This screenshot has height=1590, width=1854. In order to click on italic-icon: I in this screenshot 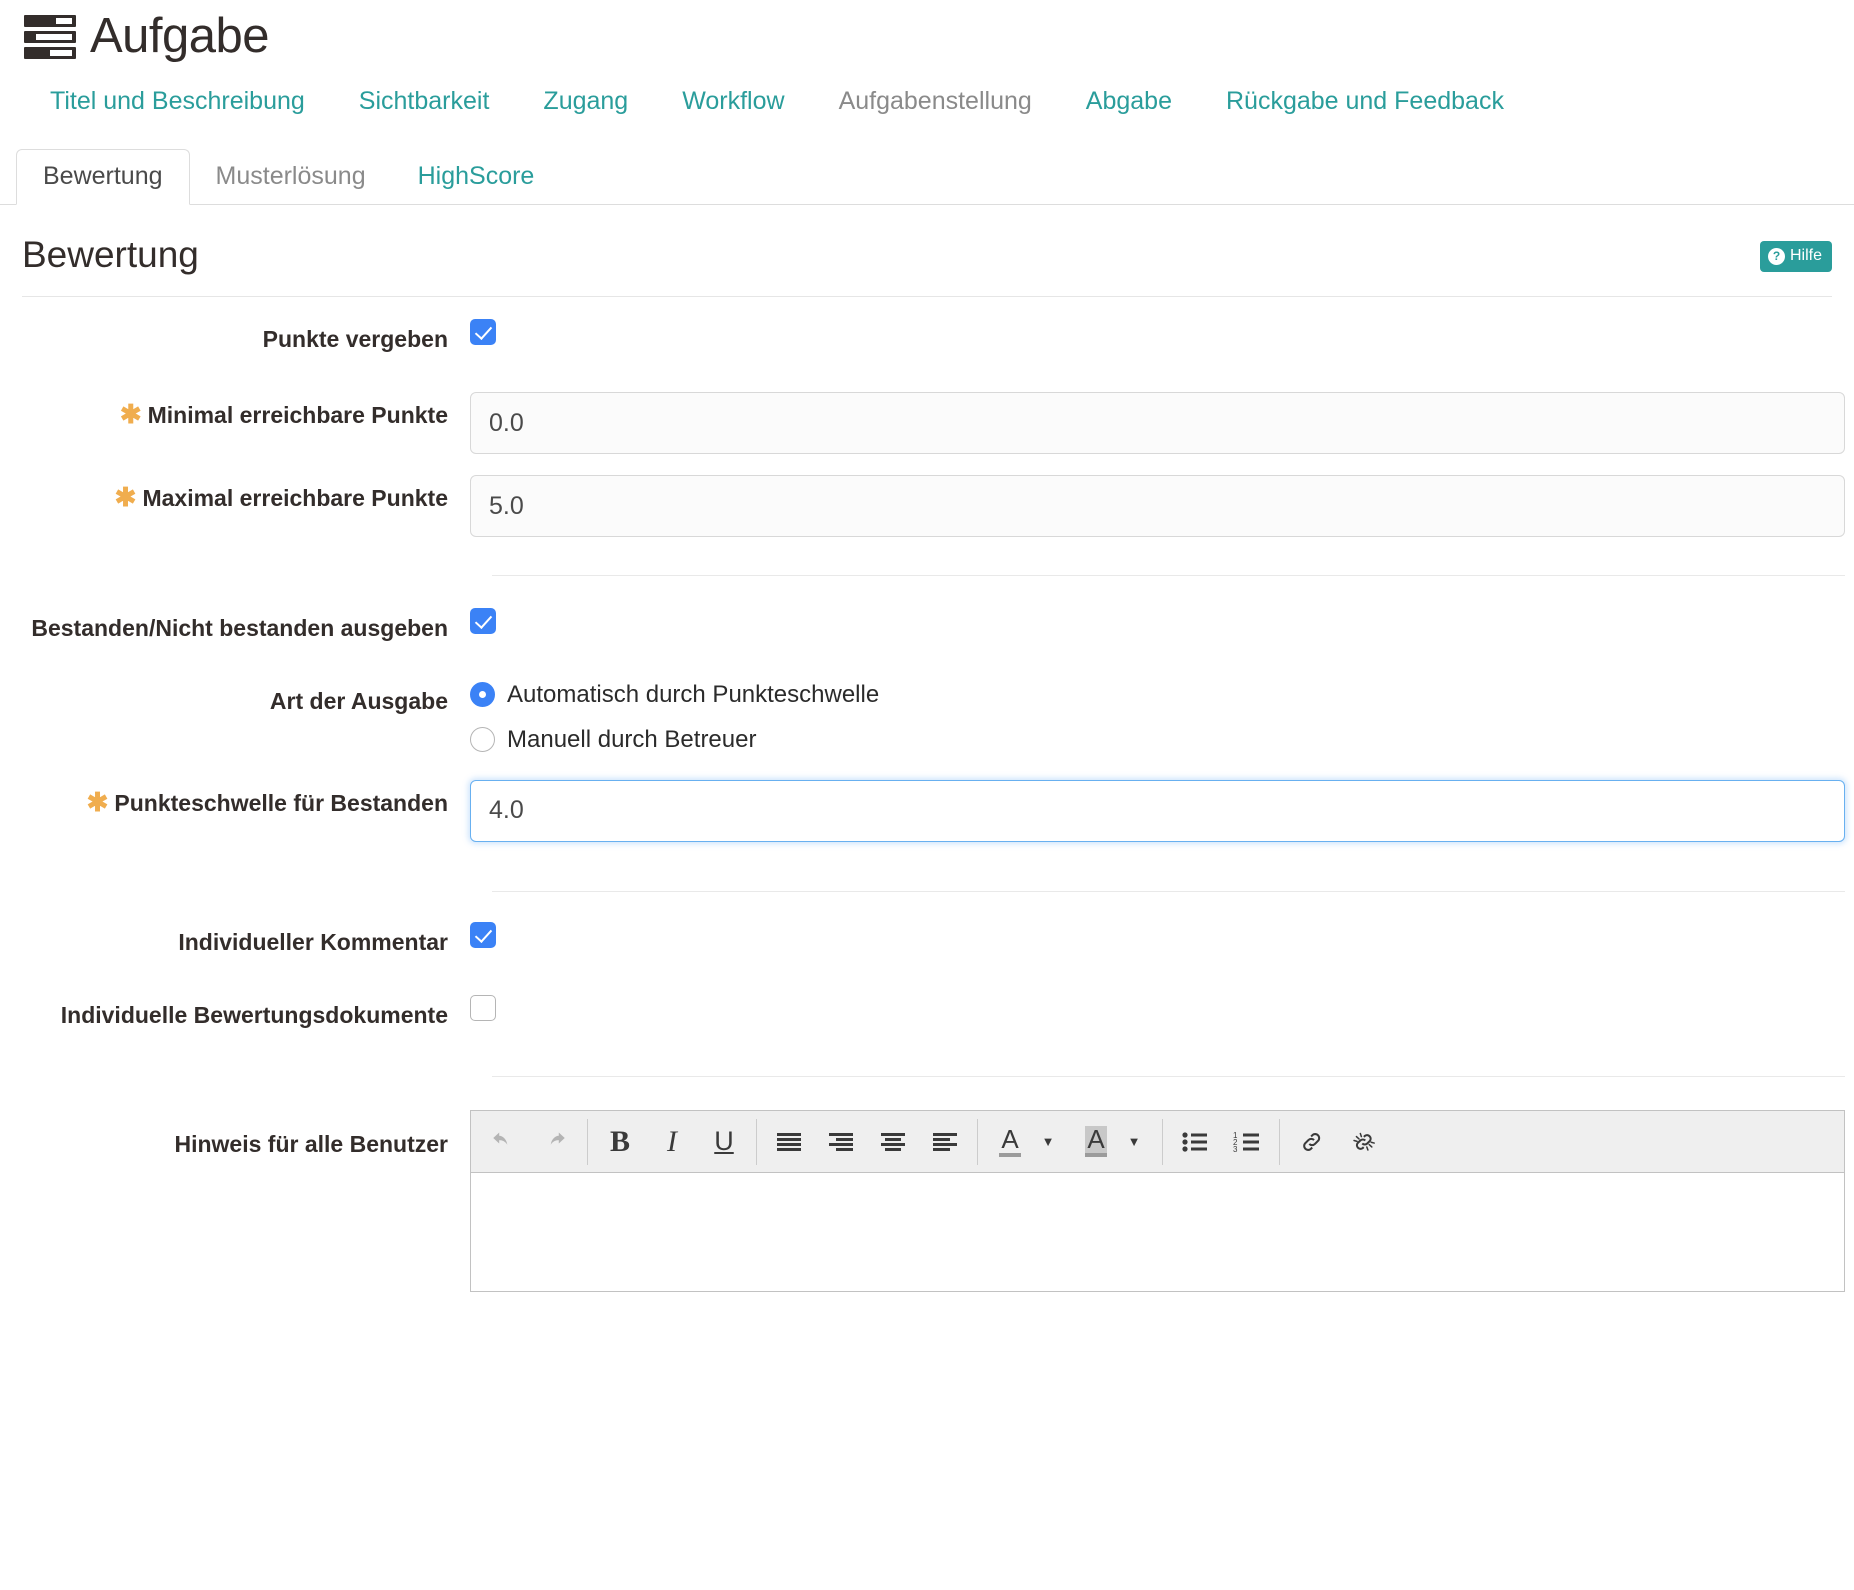, I will do `click(672, 1142)`.